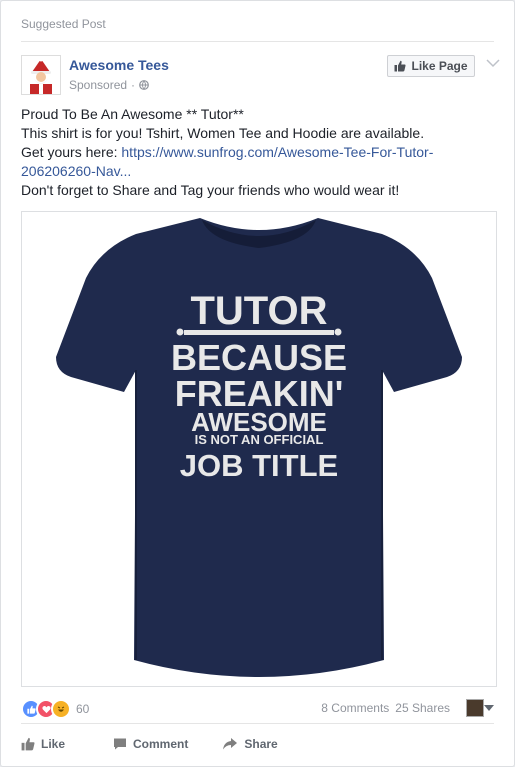 The height and width of the screenshot is (767, 515). What do you see at coordinates (259, 357) in the screenshot?
I see `shirt-text-line: BECAUSE` at bounding box center [259, 357].